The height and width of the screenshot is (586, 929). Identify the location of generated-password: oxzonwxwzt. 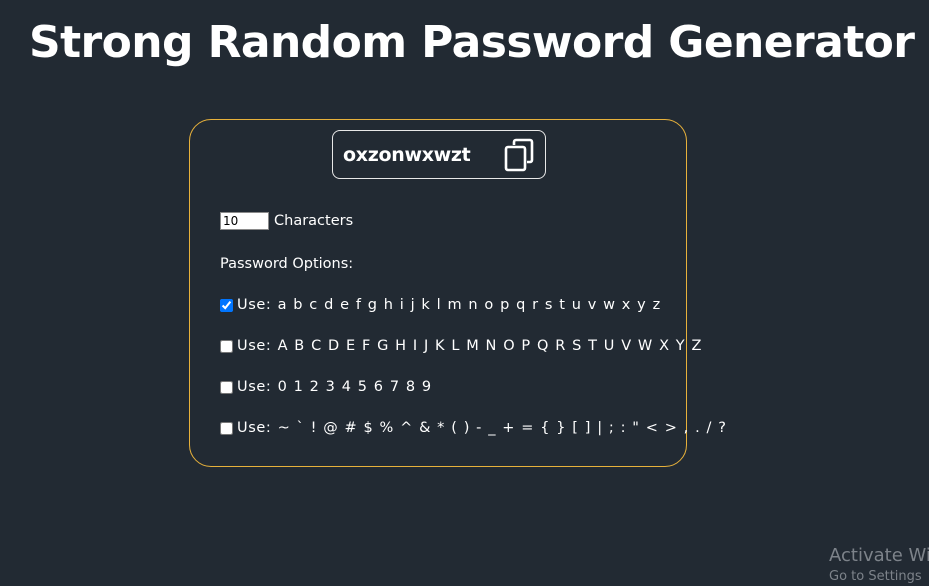
(407, 155).